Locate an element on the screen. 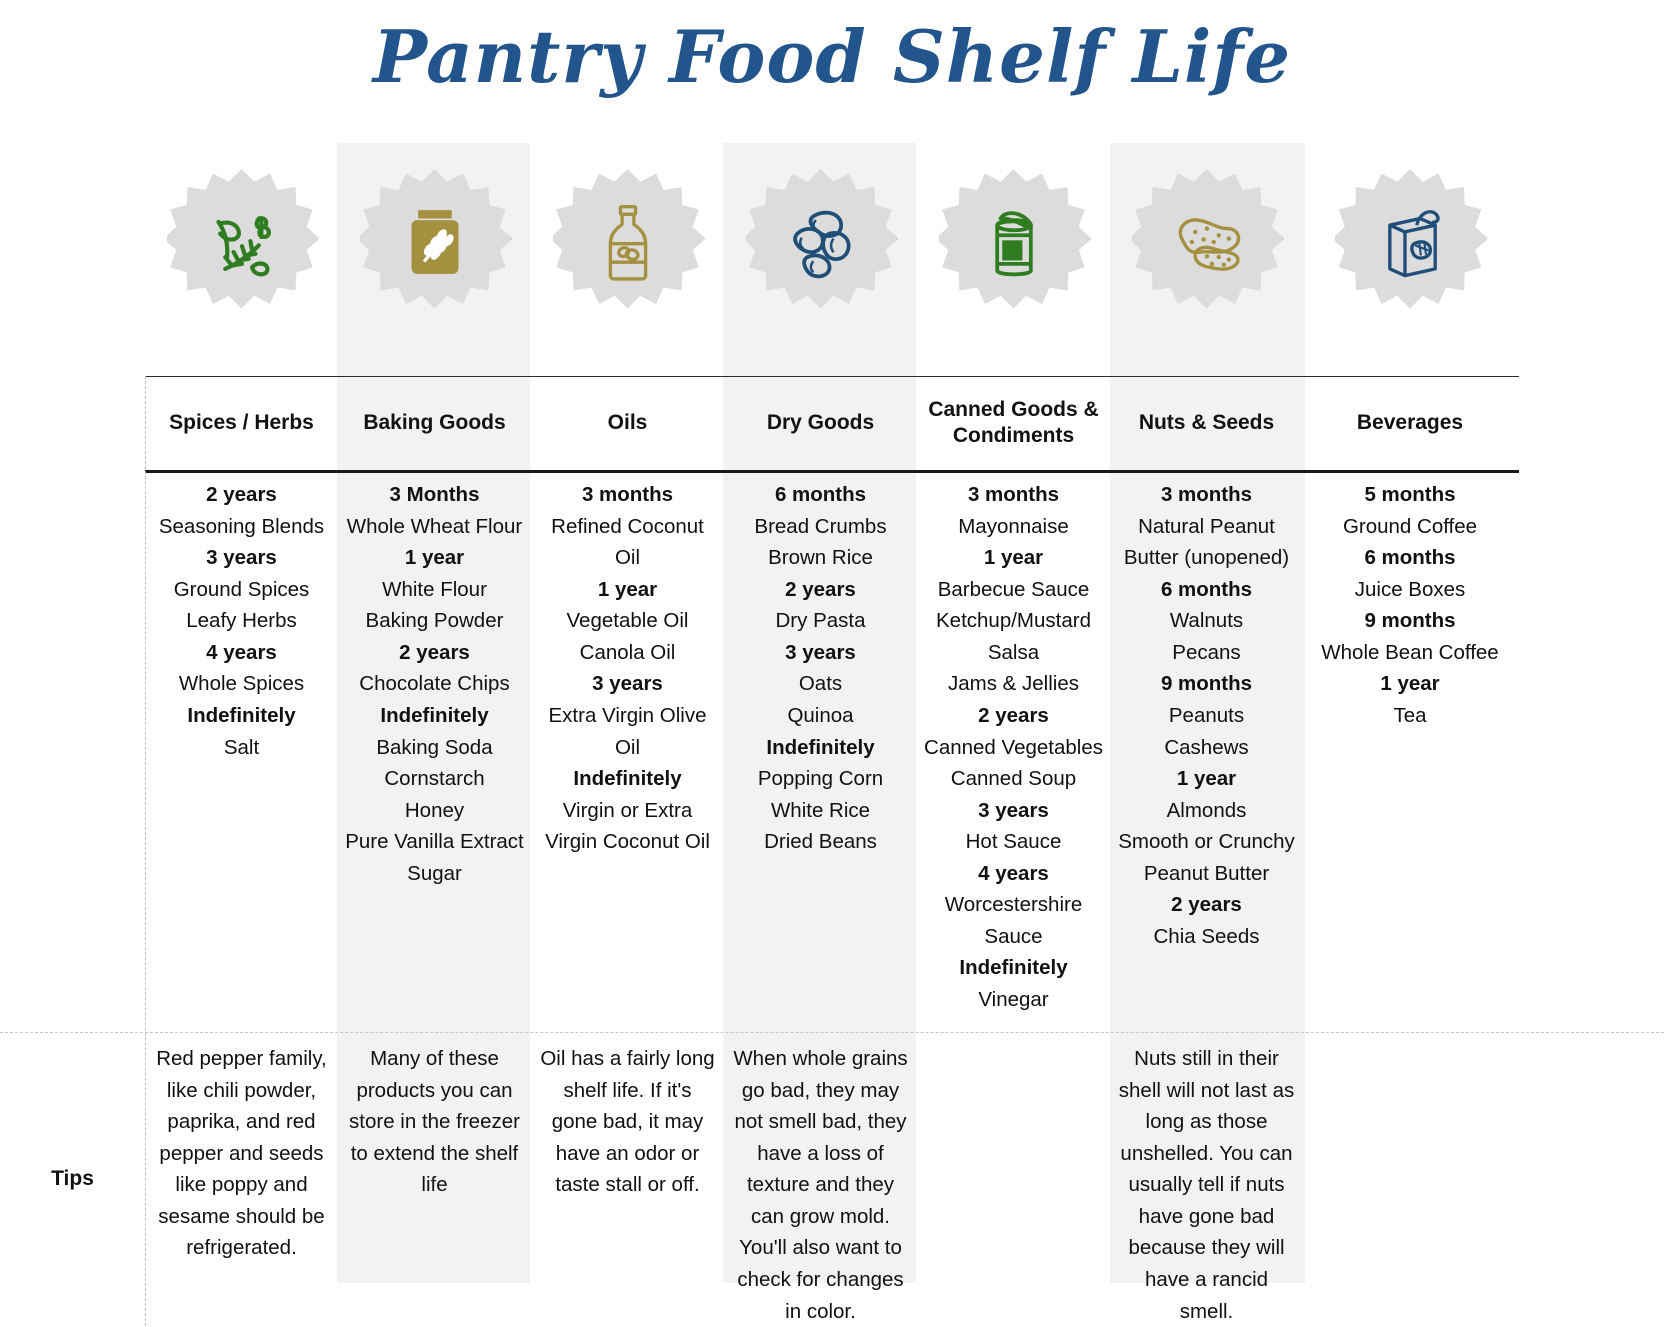  food-item: Sugar is located at coordinates (434, 873).